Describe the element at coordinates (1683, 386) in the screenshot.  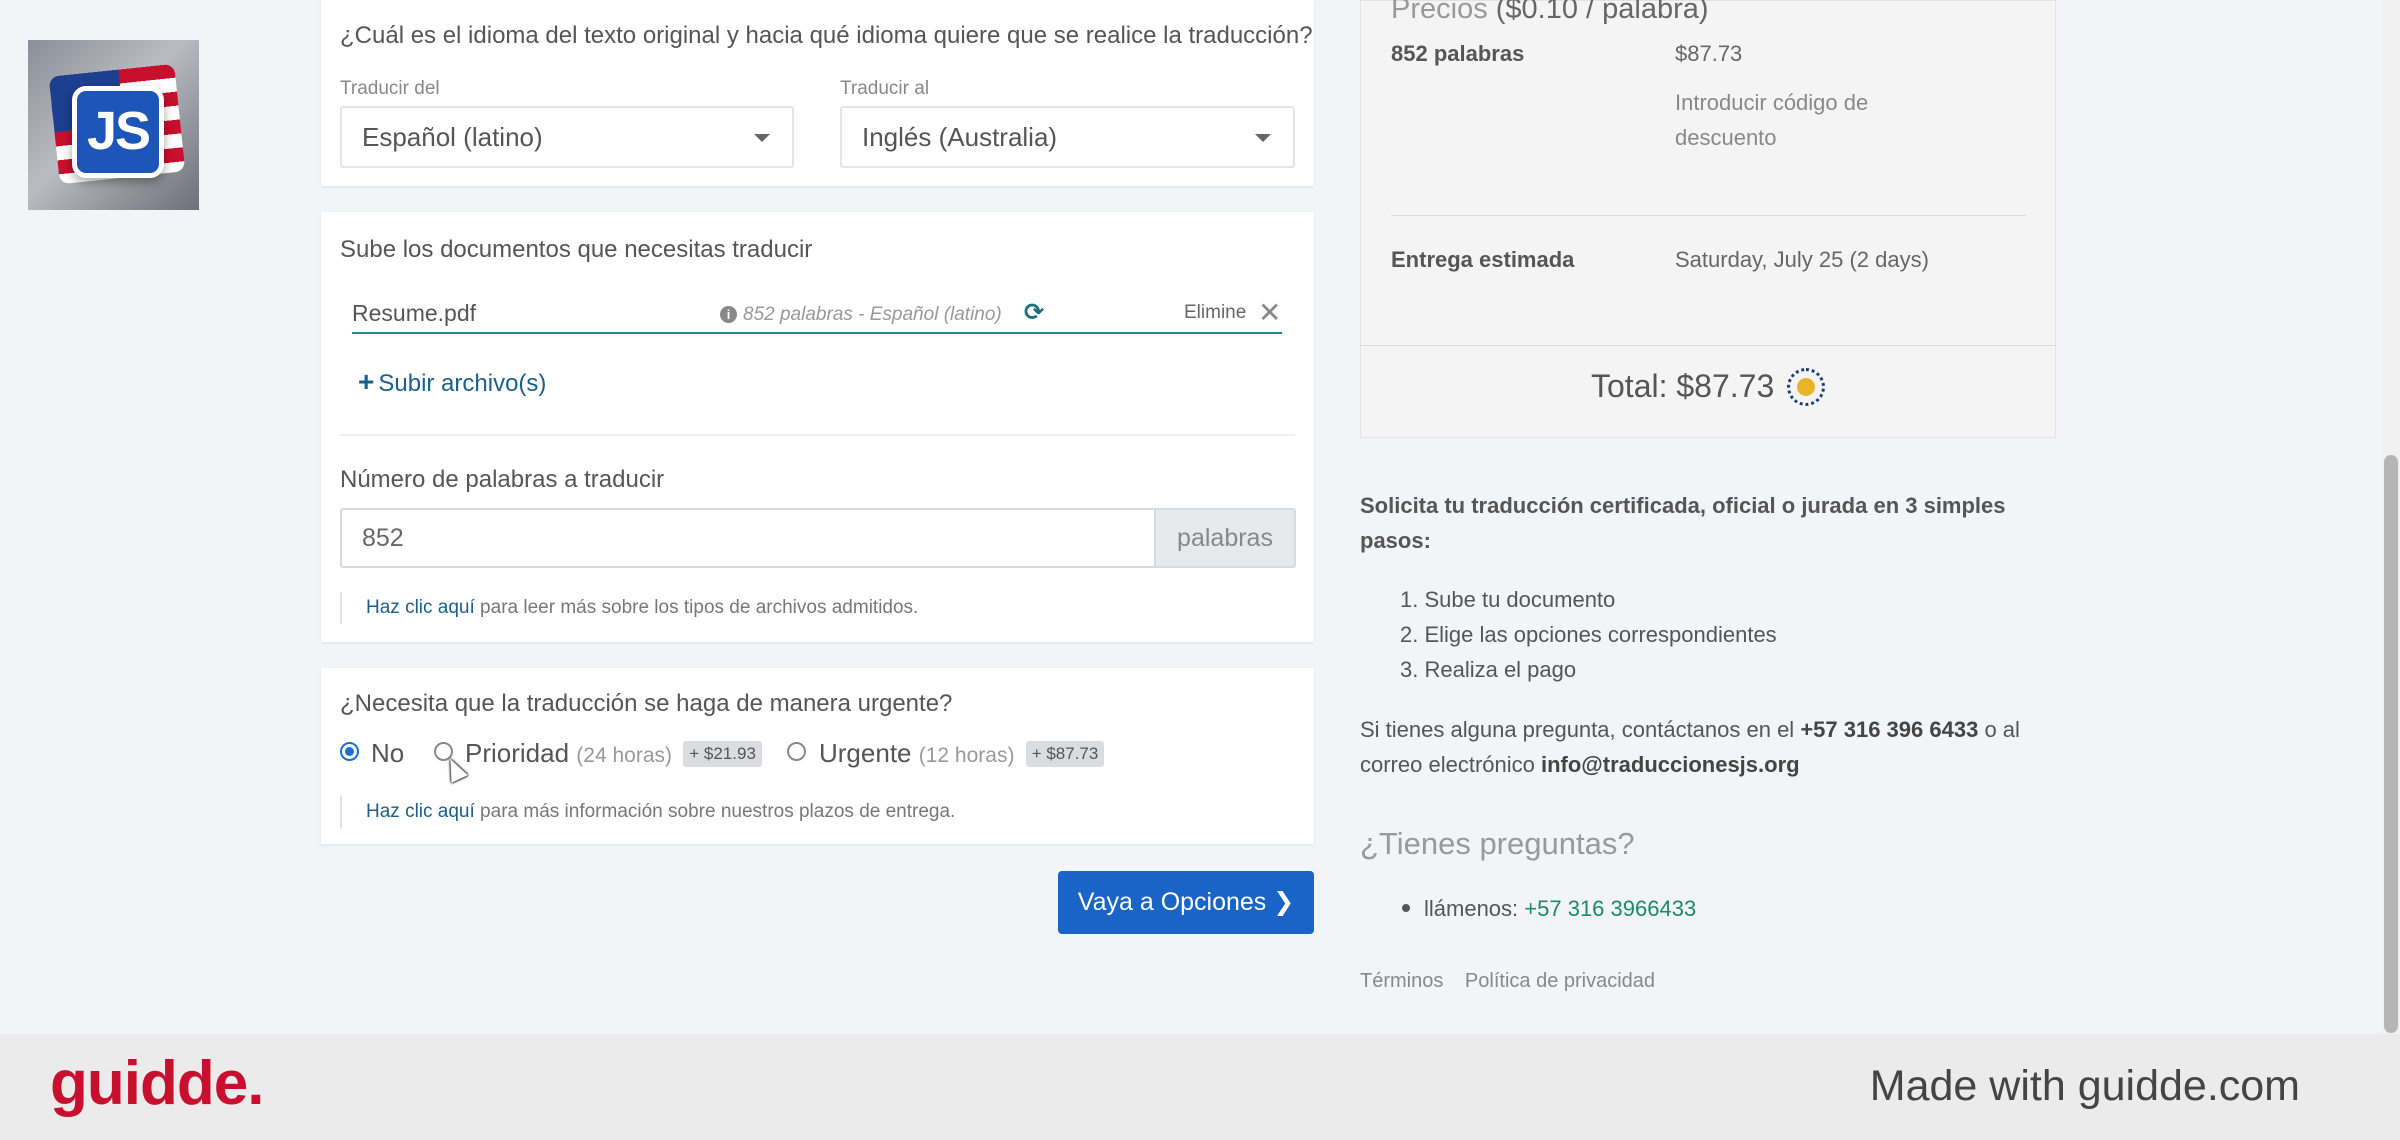
I see `total-amount: Total: $87.73` at that location.